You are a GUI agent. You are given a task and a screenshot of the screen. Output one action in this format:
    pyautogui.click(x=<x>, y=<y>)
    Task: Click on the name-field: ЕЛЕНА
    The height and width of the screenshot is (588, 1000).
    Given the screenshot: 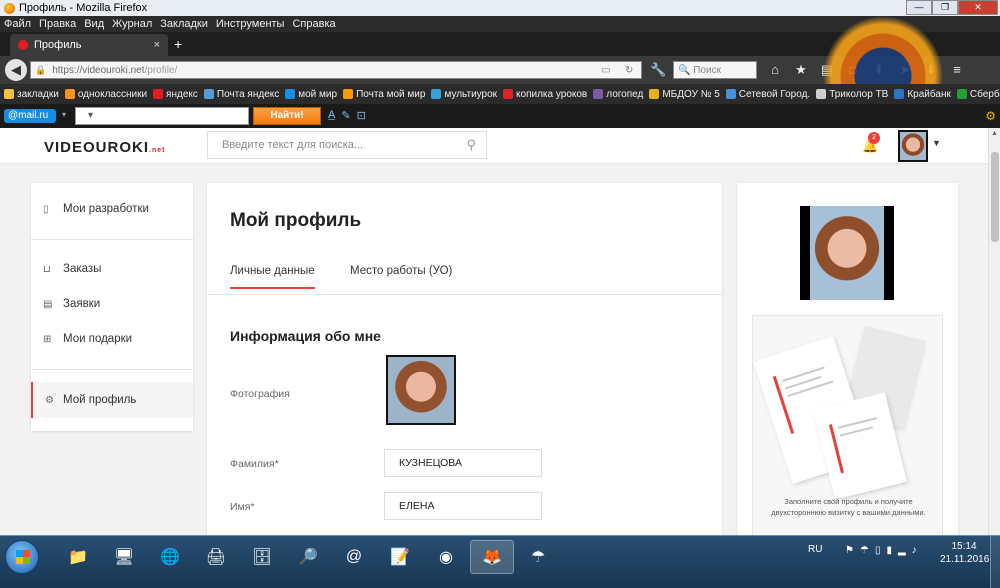 What is the action you would take?
    pyautogui.click(x=463, y=506)
    